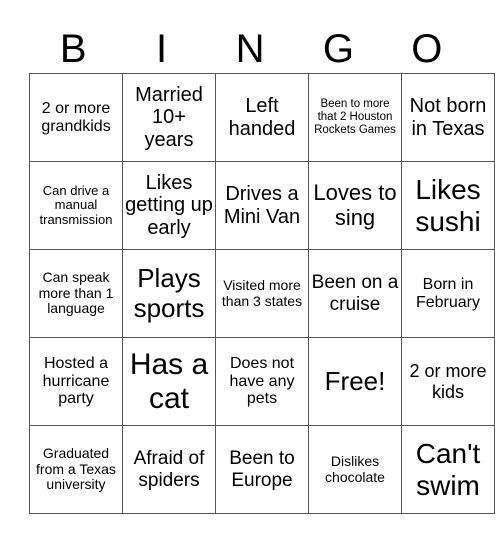 This screenshot has height=544, width=500. What do you see at coordinates (448, 469) in the screenshot?
I see `bingo-cell: Can't swim` at bounding box center [448, 469].